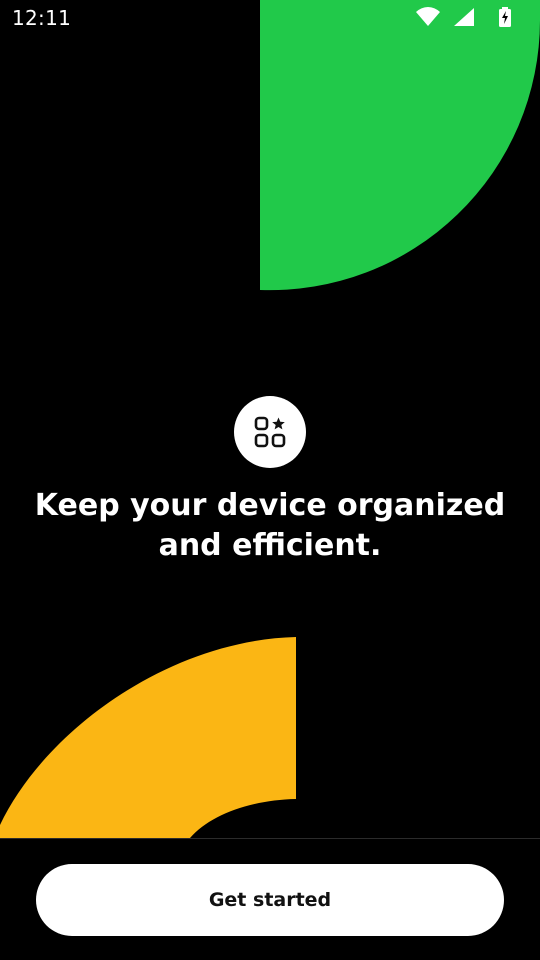 The image size is (540, 960). What do you see at coordinates (428, 17) in the screenshot?
I see `wifi-icon` at bounding box center [428, 17].